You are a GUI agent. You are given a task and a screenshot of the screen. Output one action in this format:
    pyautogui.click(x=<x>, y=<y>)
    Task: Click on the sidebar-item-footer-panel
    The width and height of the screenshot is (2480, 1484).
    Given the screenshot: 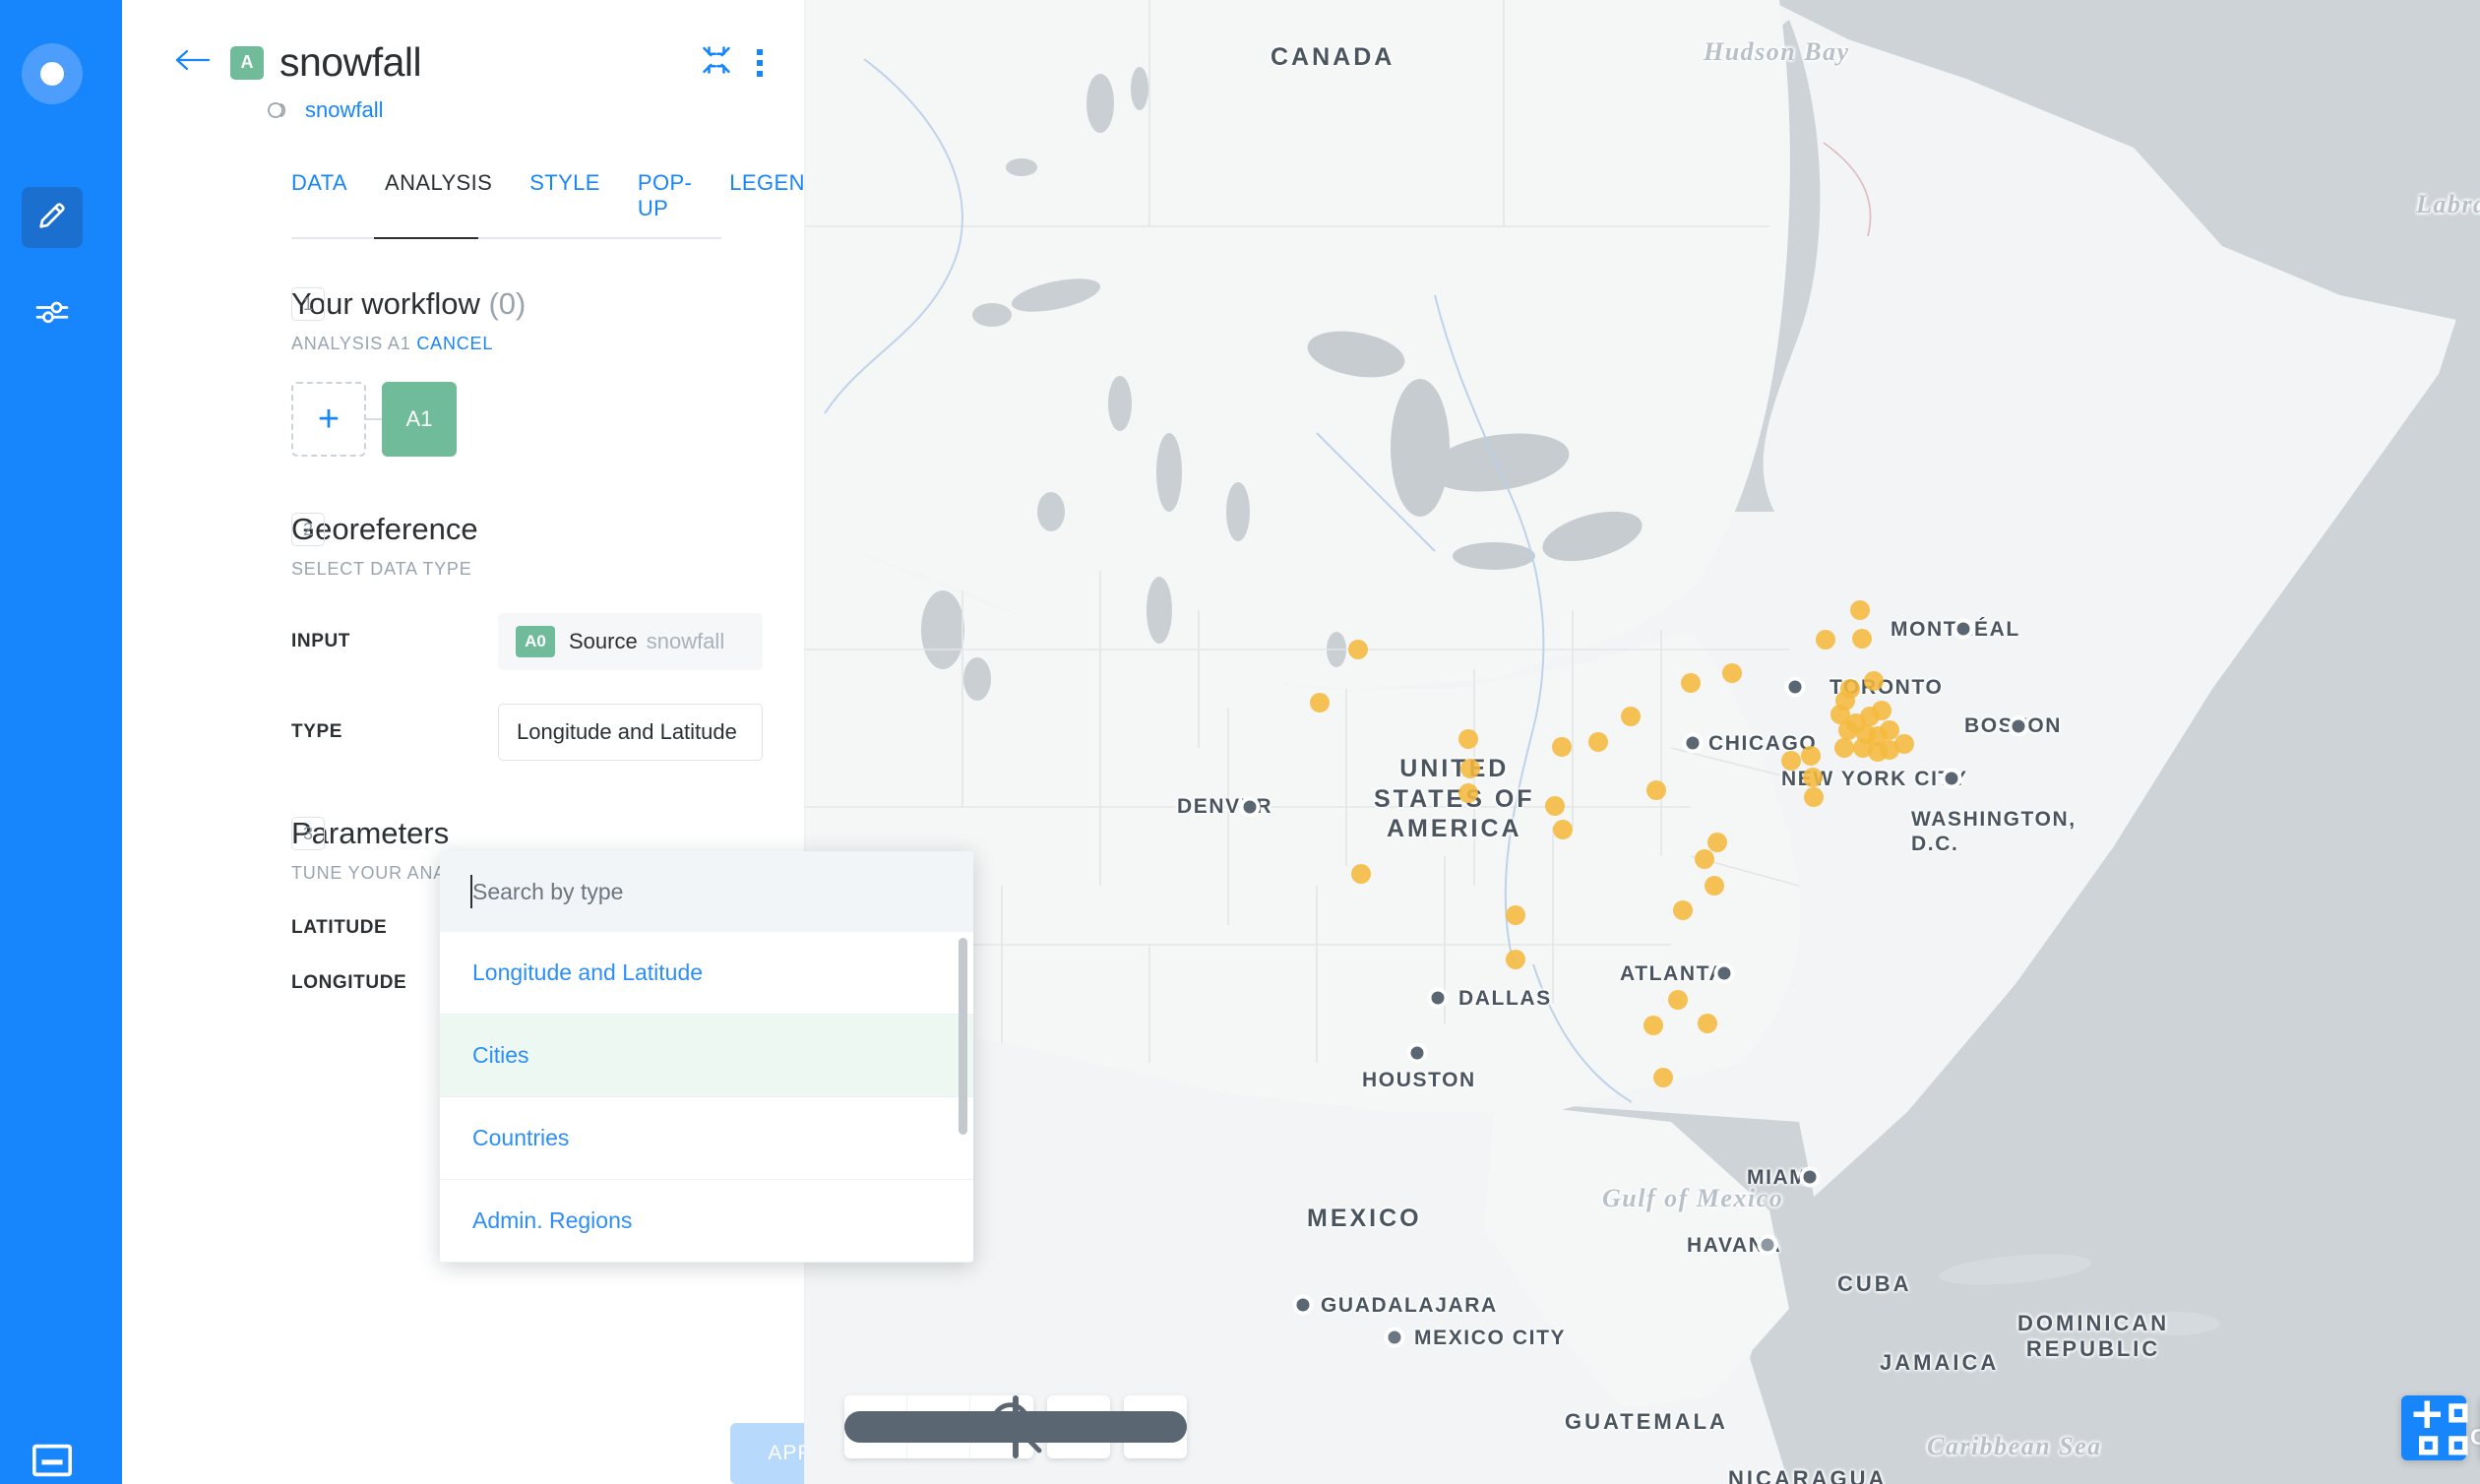 What is the action you would take?
    pyautogui.click(x=52, y=1458)
    